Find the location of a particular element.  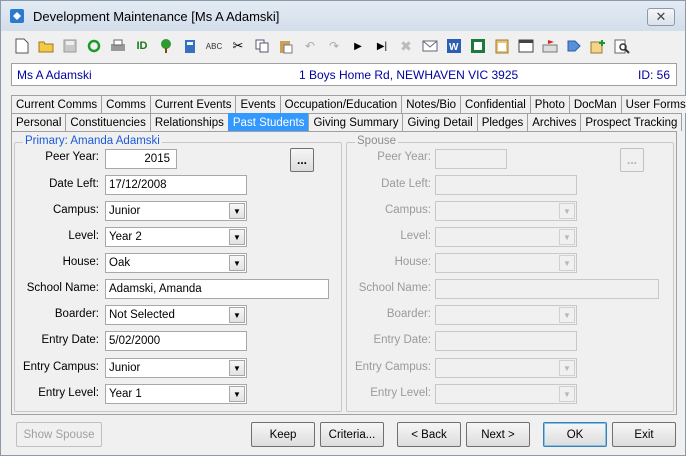

house-select: Oak ▼ is located at coordinates (176, 263).